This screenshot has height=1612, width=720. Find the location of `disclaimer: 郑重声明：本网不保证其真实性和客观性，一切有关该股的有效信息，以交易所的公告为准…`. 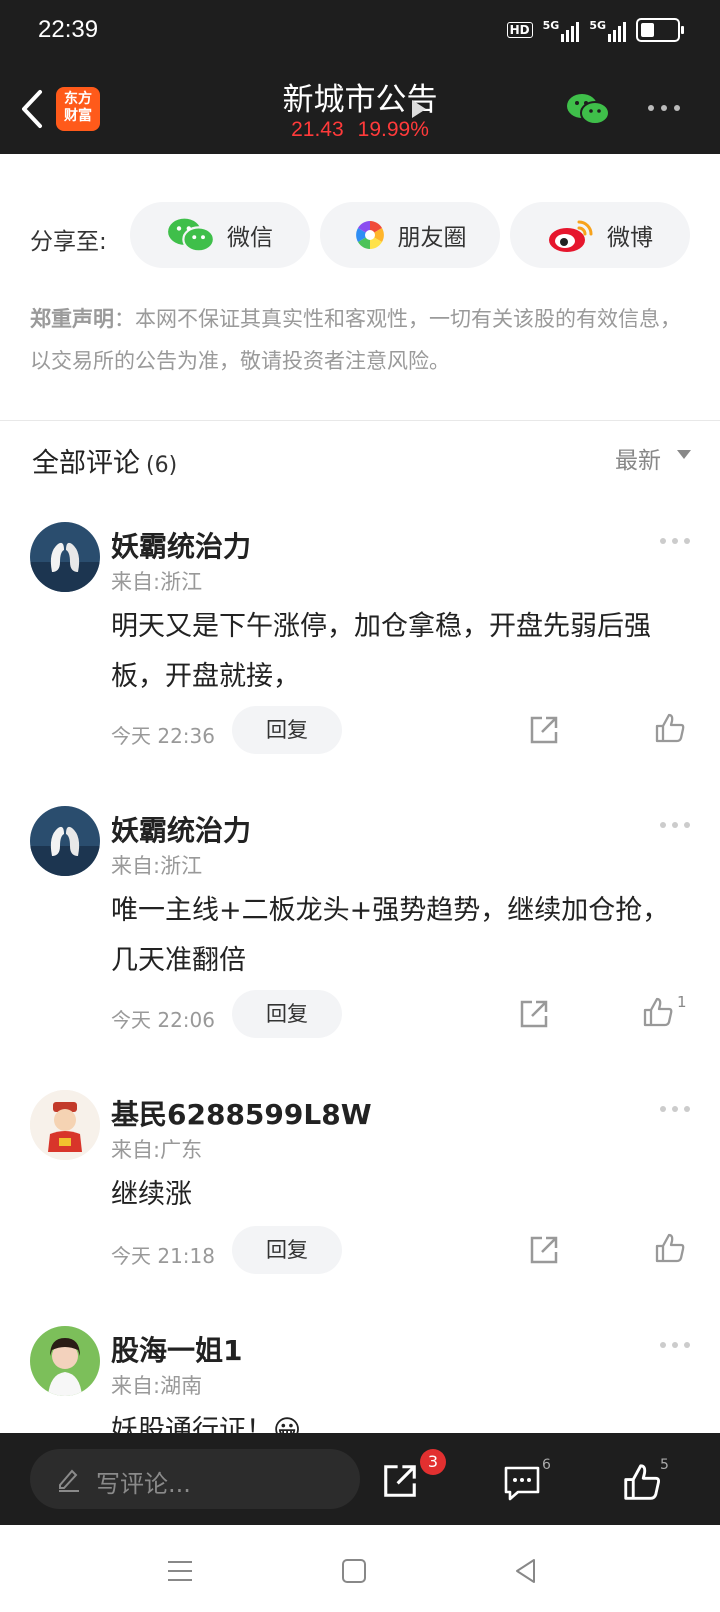

disclaimer: 郑重声明：本网不保证其真实性和客观性，一切有关该股的有效信息，以交易所的公告为准… is located at coordinates (361, 340).